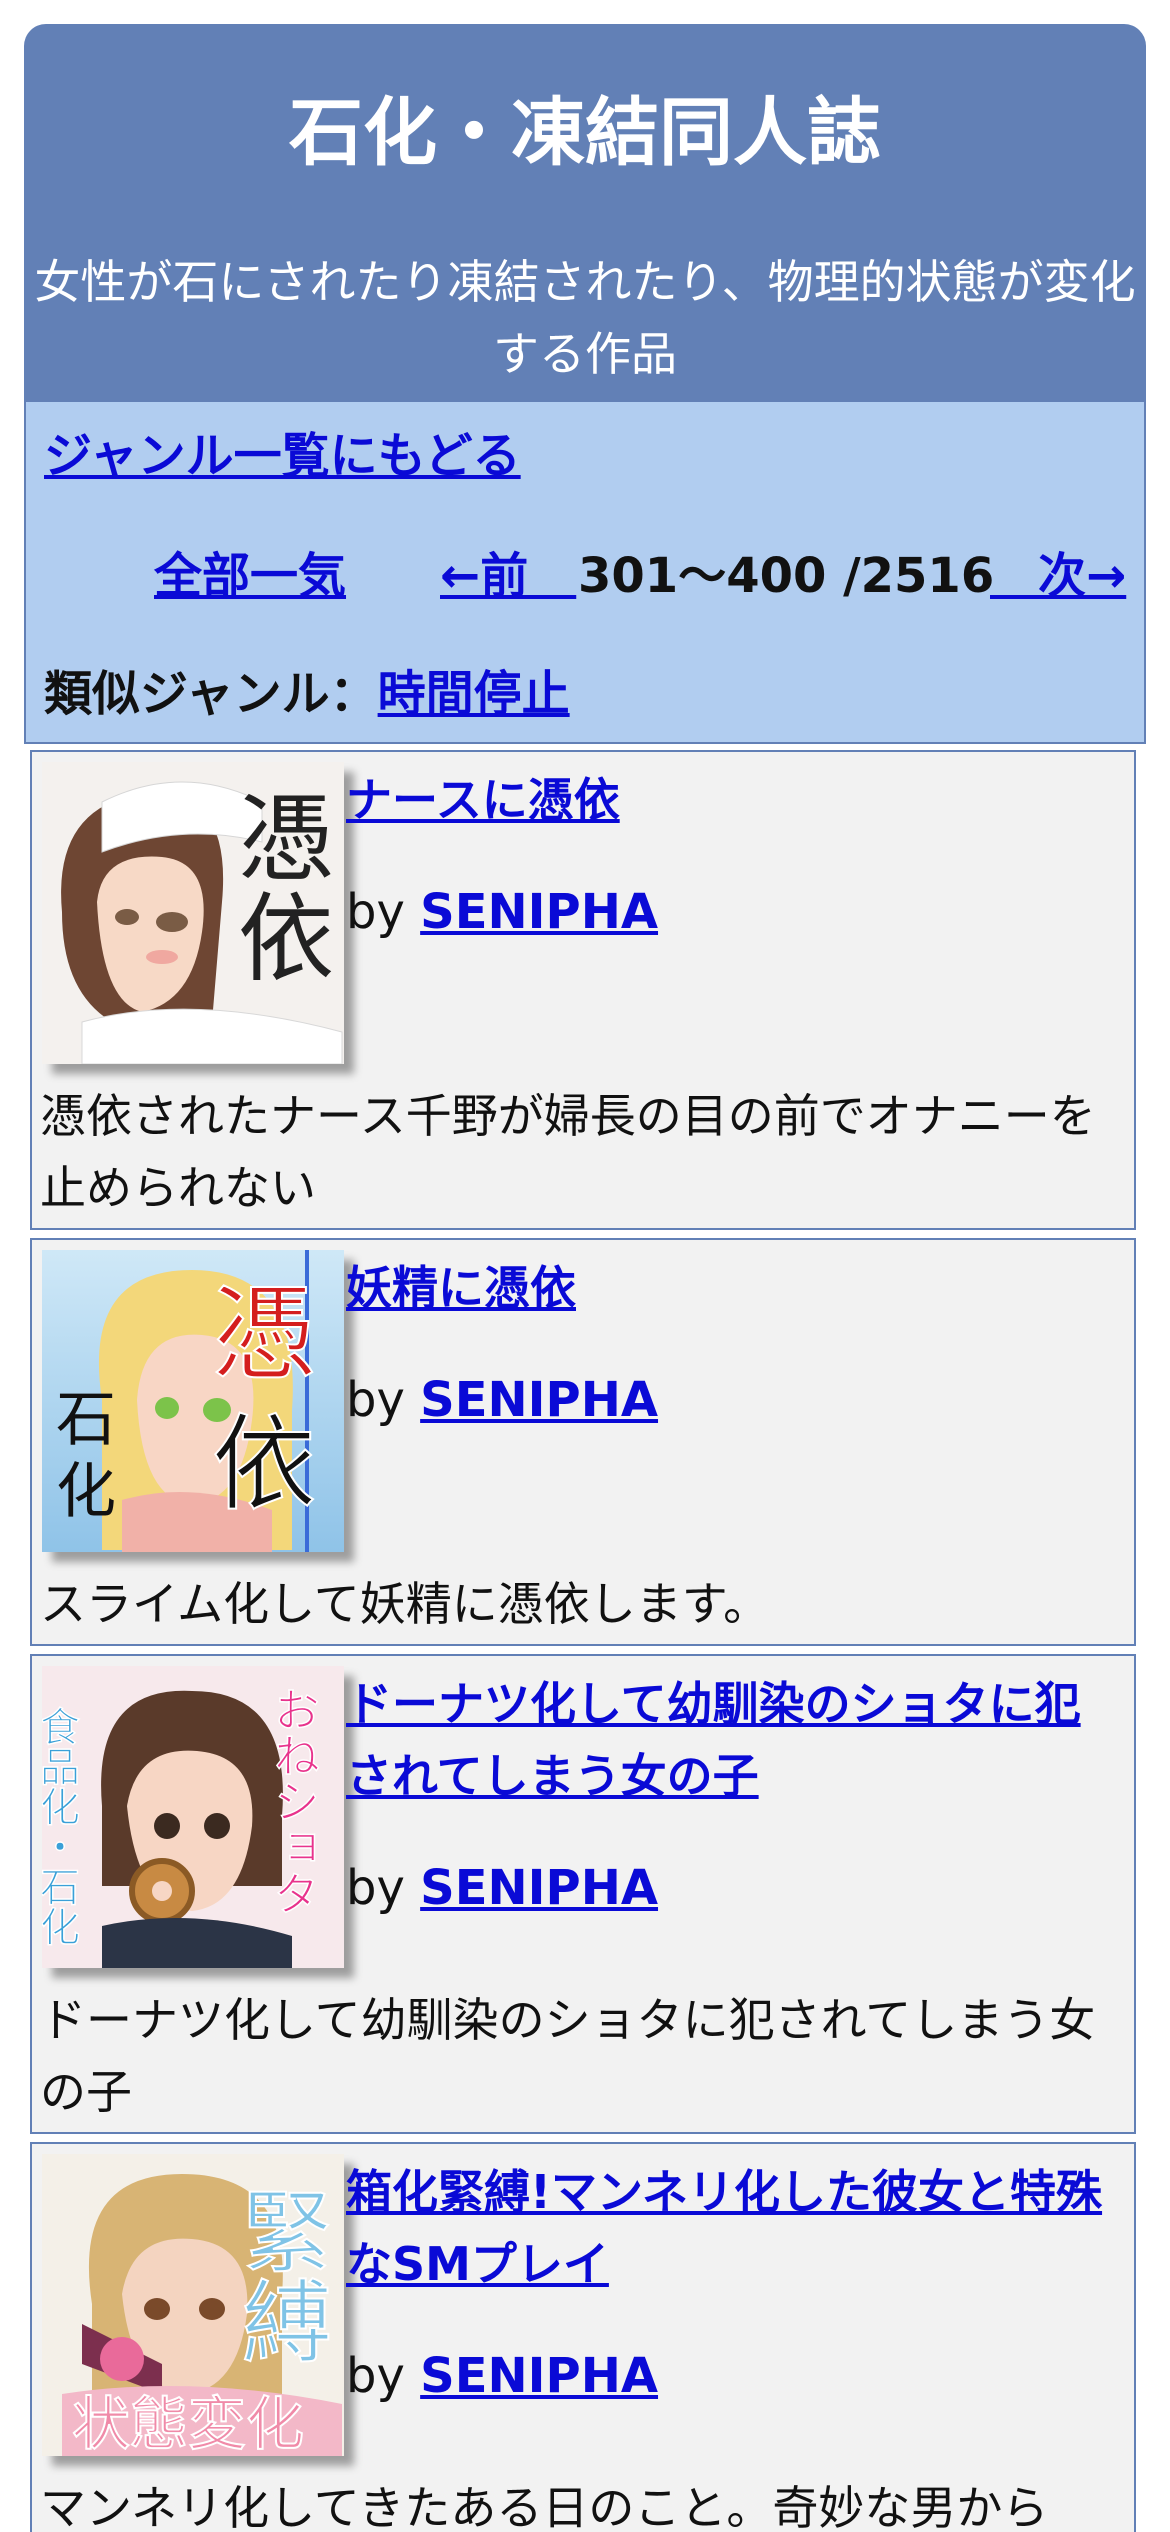  I want to click on item-thumbnail: 憑 依 石 化, so click(193, 1401).